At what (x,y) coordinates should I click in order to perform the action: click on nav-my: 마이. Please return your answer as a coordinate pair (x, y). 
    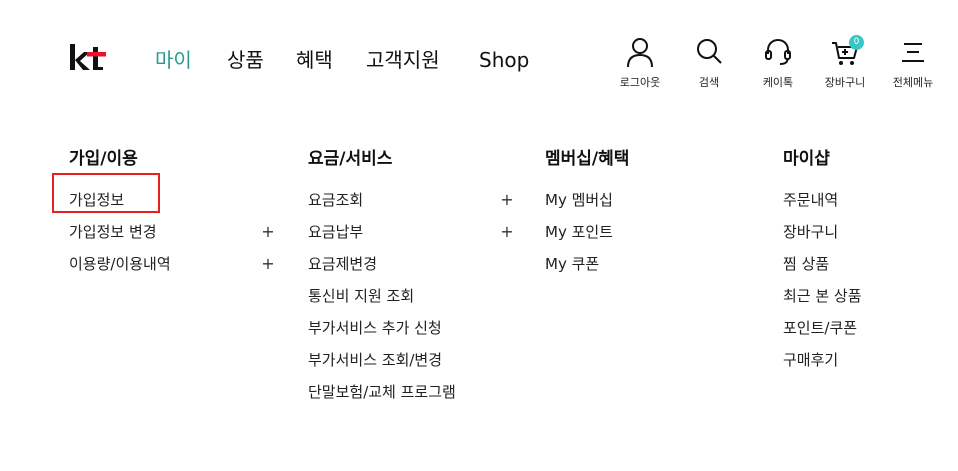
    Looking at the image, I should click on (173, 60).